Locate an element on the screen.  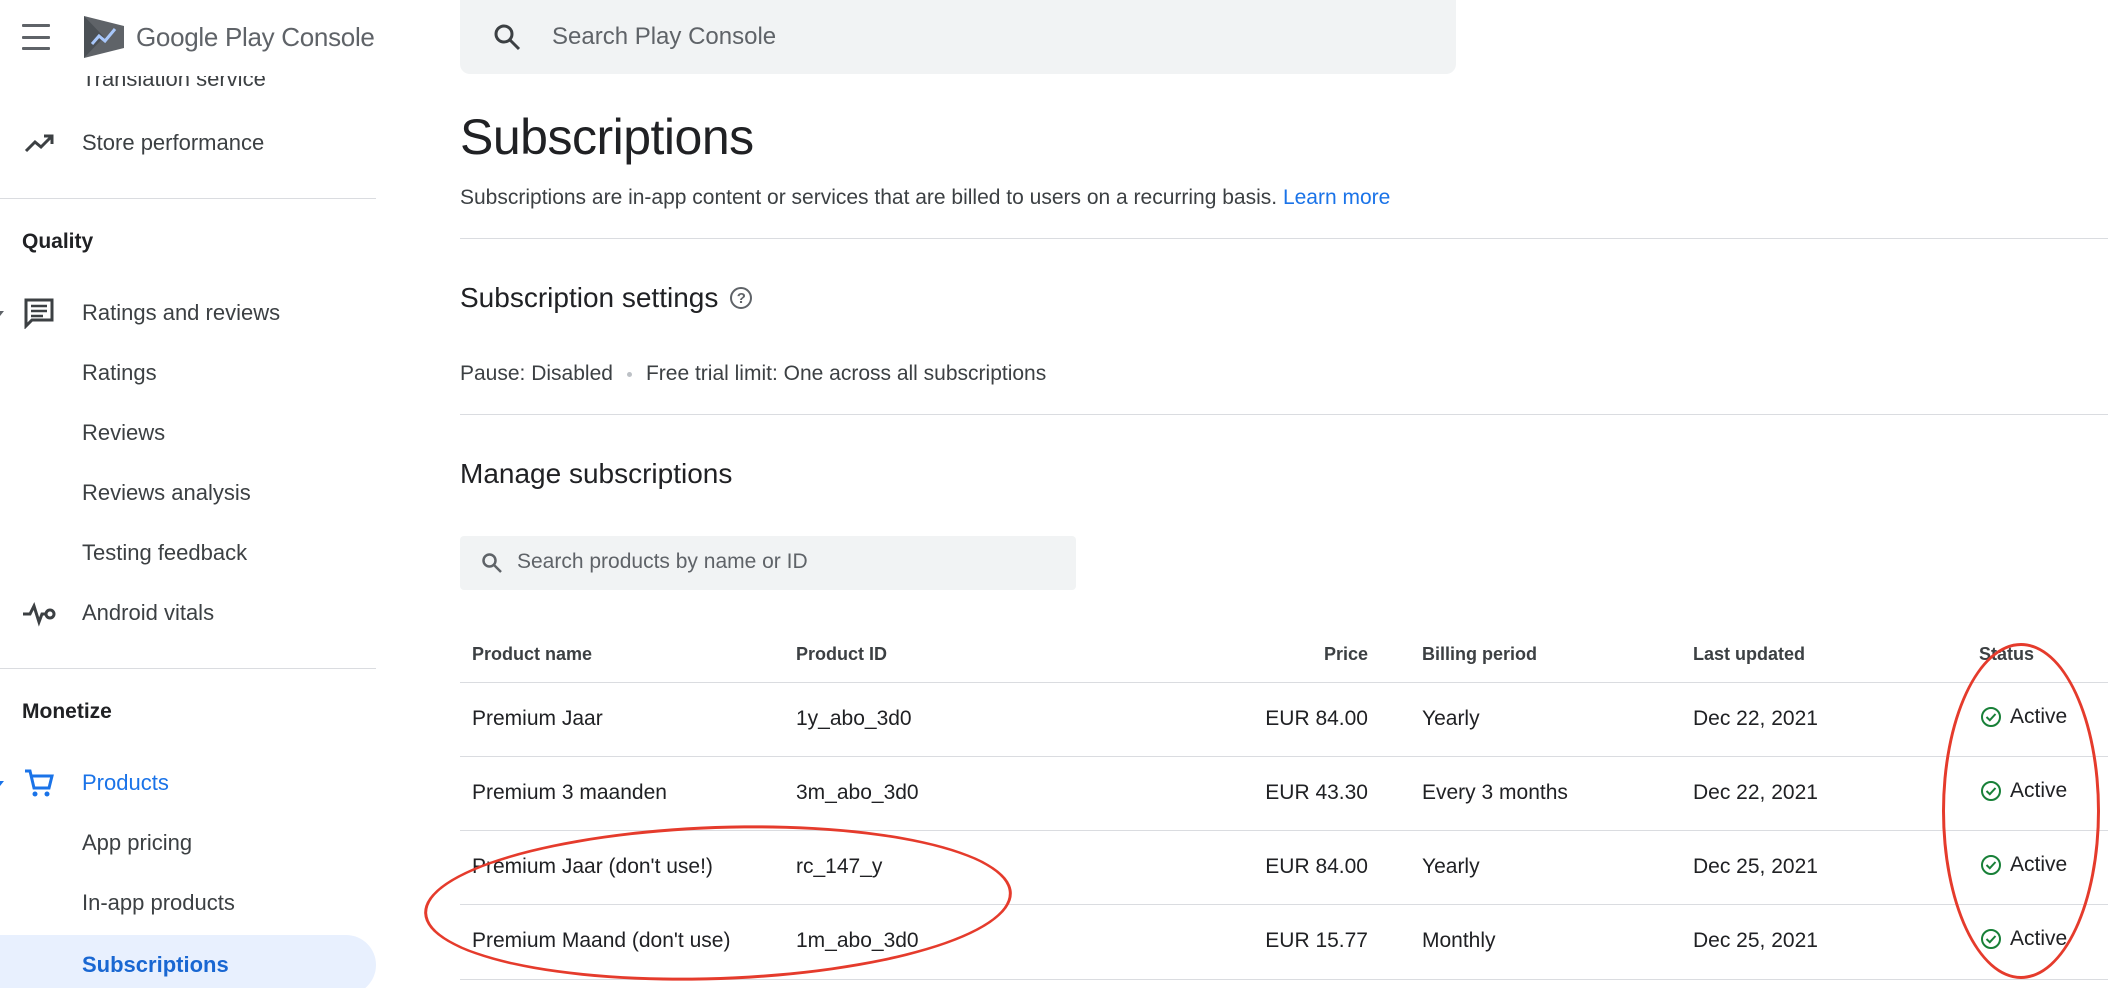
sidebar-item-in-app-products: In-app products is located at coordinates (188, 903).